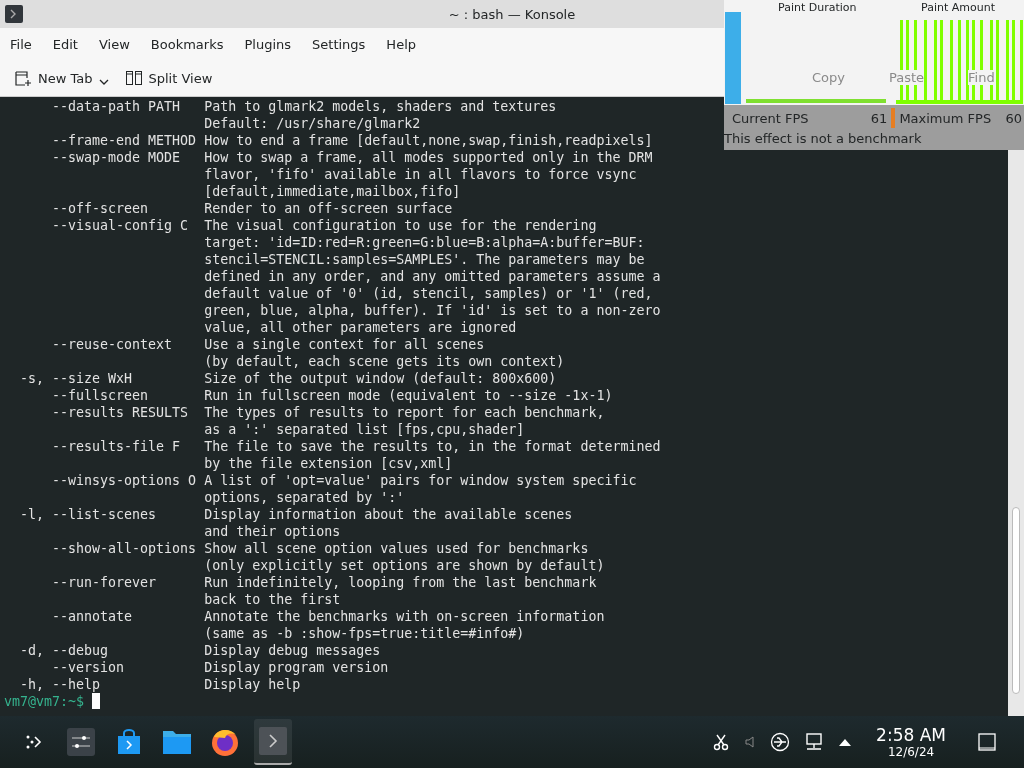 The height and width of the screenshot is (768, 1024). Describe the element at coordinates (129, 742) in the screenshot. I see `shopping-bag-icon` at that location.